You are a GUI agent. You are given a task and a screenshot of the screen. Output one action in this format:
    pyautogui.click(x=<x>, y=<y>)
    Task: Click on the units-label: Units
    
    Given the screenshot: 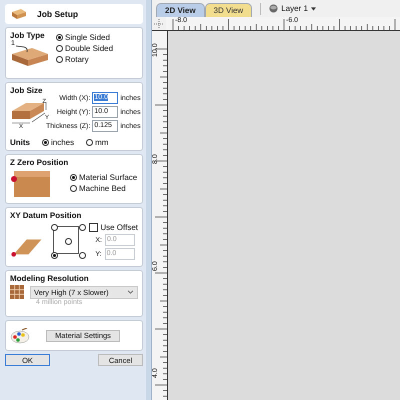 What is the action you would take?
    pyautogui.click(x=20, y=142)
    